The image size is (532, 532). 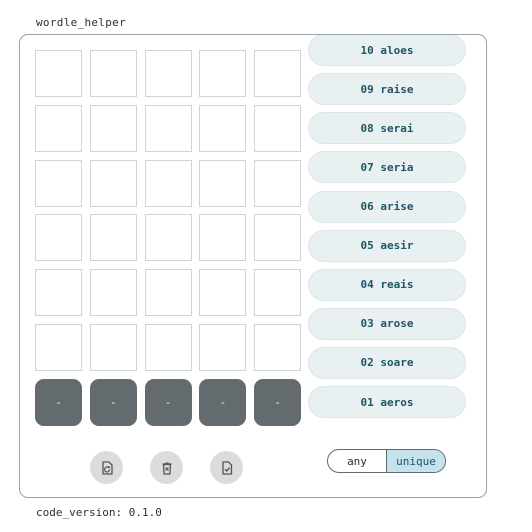 I want to click on word-list-item: 07 seria, so click(x=387, y=167).